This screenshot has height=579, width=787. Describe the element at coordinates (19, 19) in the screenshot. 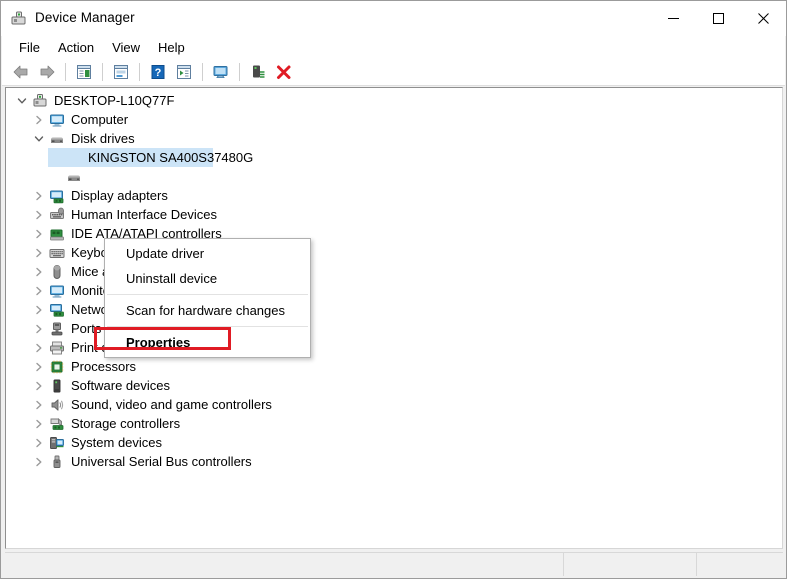

I see `device-manager-icon` at that location.